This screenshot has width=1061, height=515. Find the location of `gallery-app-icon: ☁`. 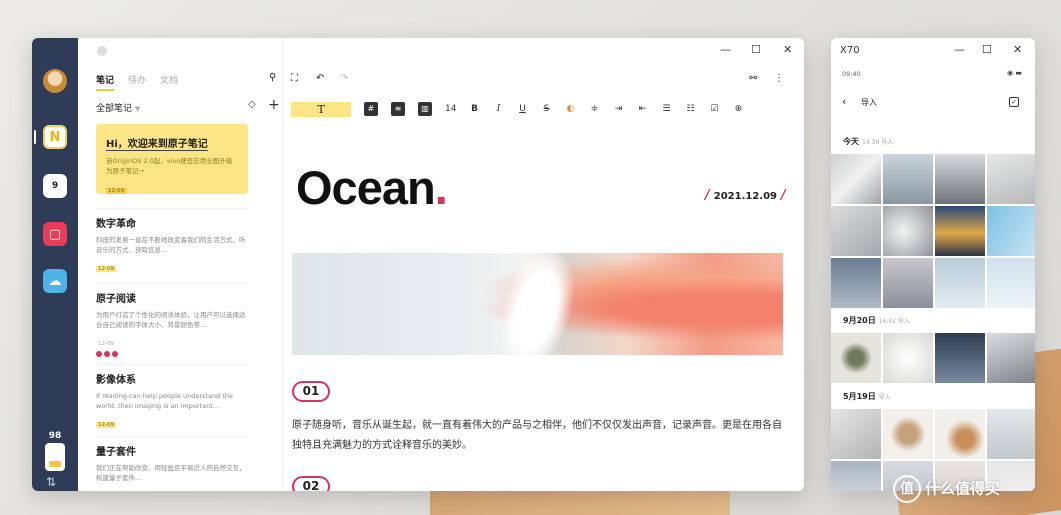

gallery-app-icon: ☁ is located at coordinates (55, 281).